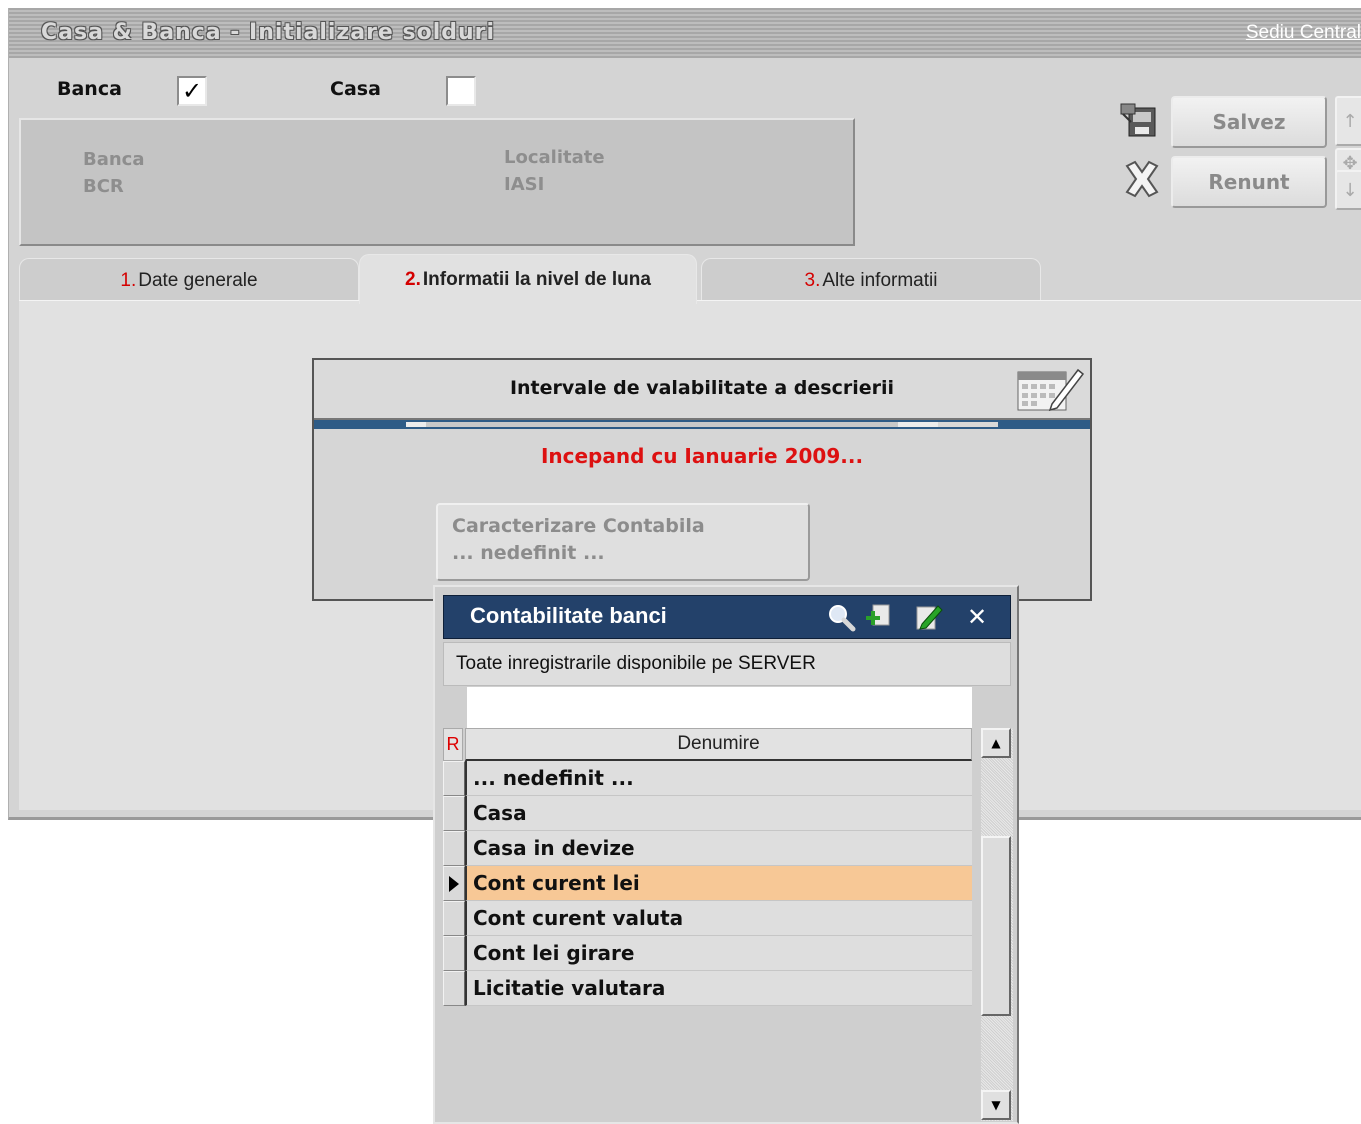  I want to click on column-header-r: R, so click(453, 744).